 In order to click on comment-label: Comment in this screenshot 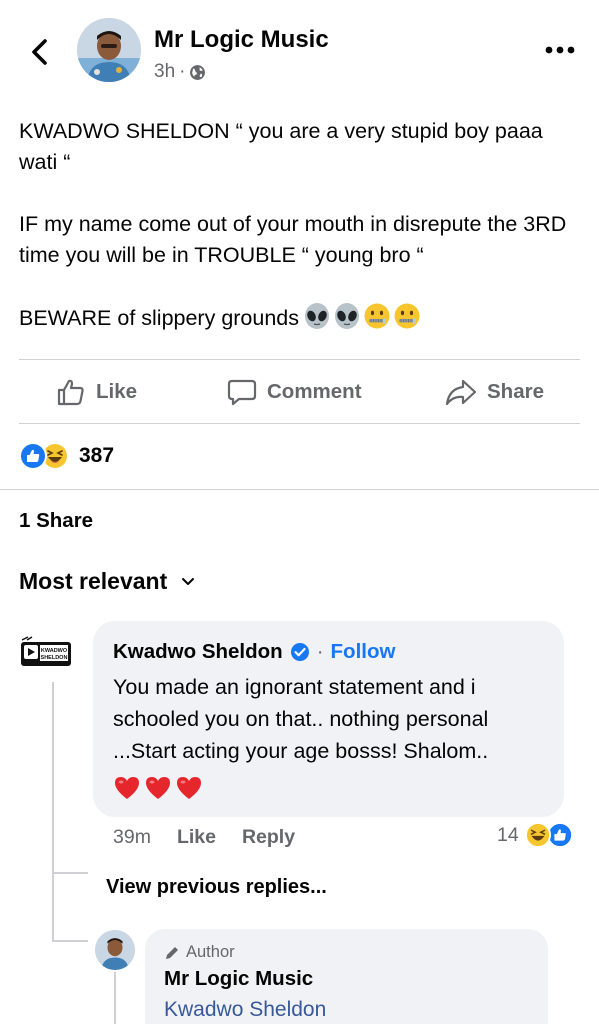, I will do `click(314, 391)`.